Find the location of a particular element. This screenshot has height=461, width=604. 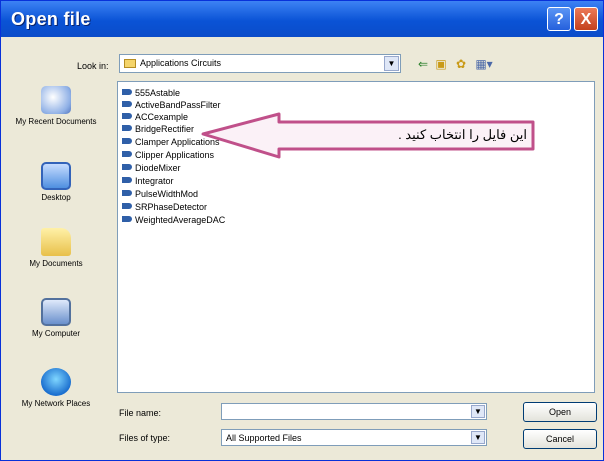

place-label: Desktop is located at coordinates (56, 197).